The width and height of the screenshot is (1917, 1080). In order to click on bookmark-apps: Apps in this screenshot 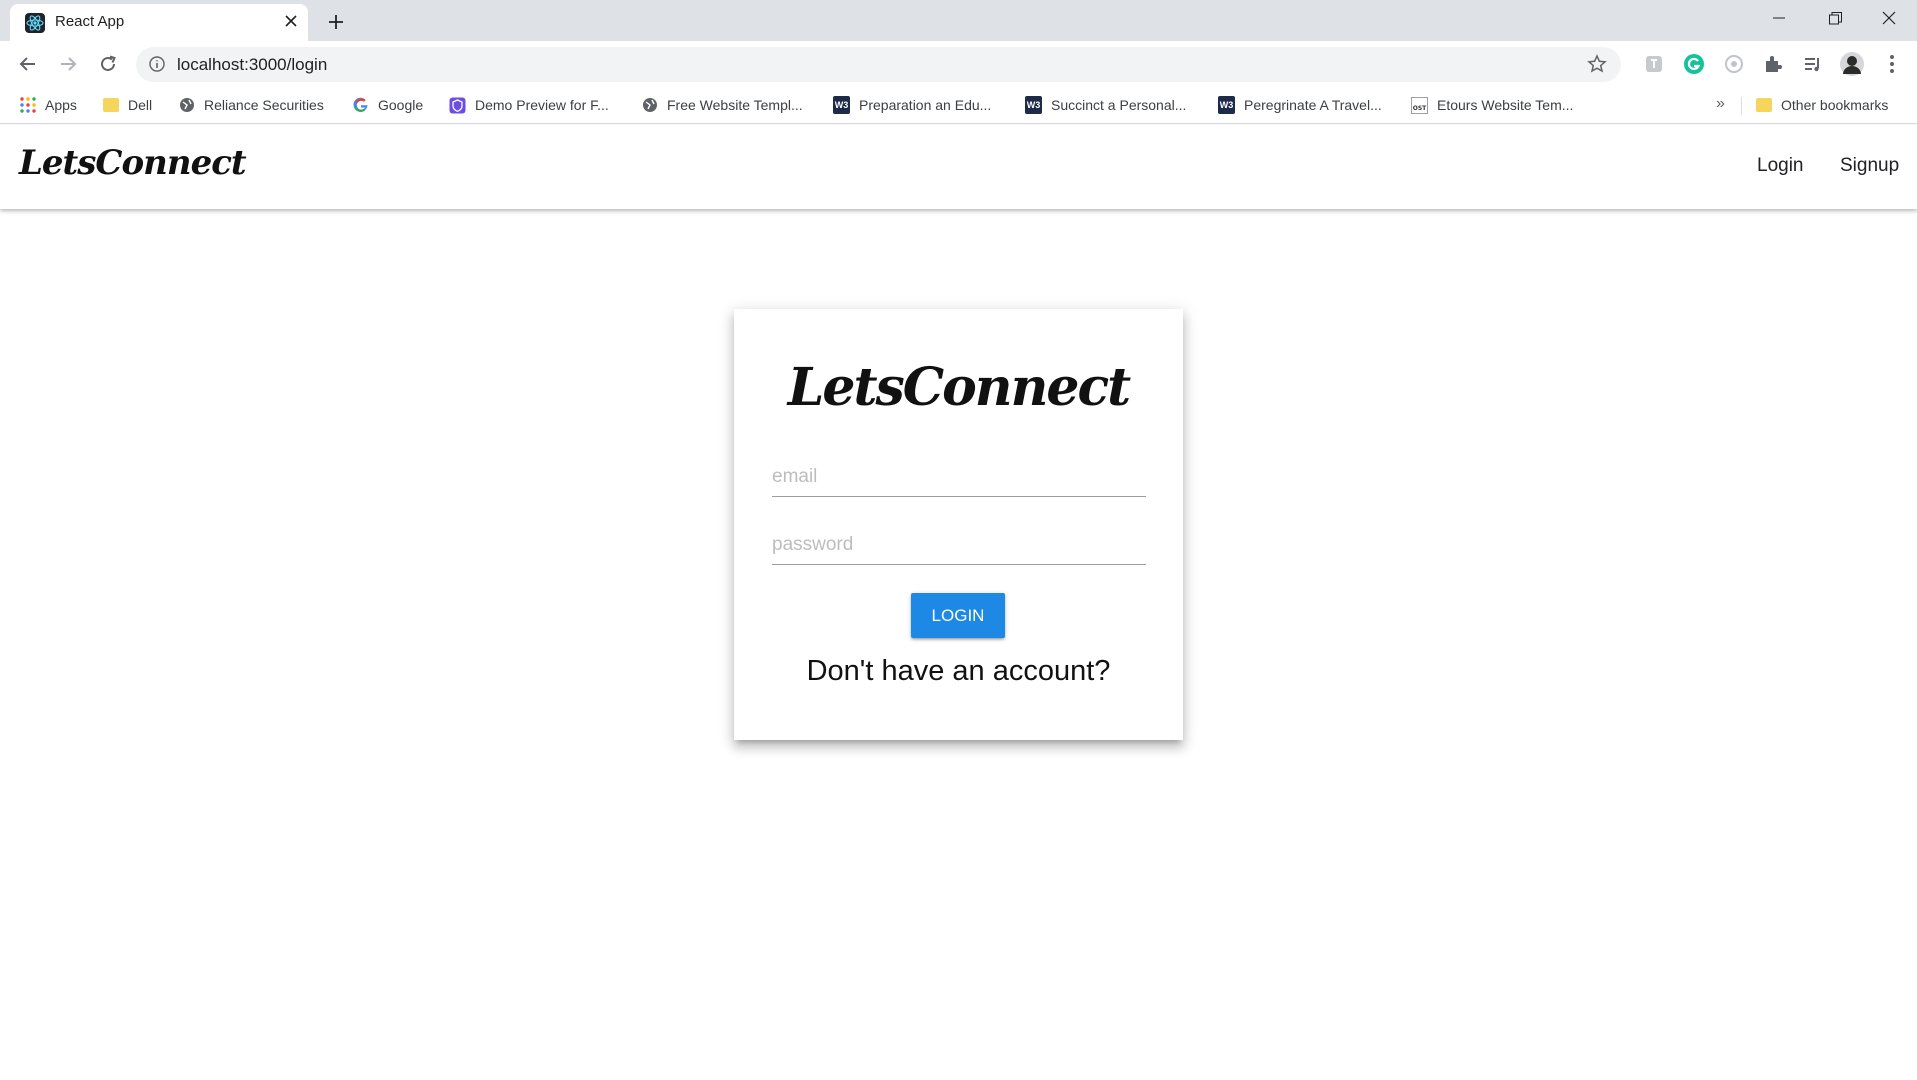, I will do `click(48, 105)`.